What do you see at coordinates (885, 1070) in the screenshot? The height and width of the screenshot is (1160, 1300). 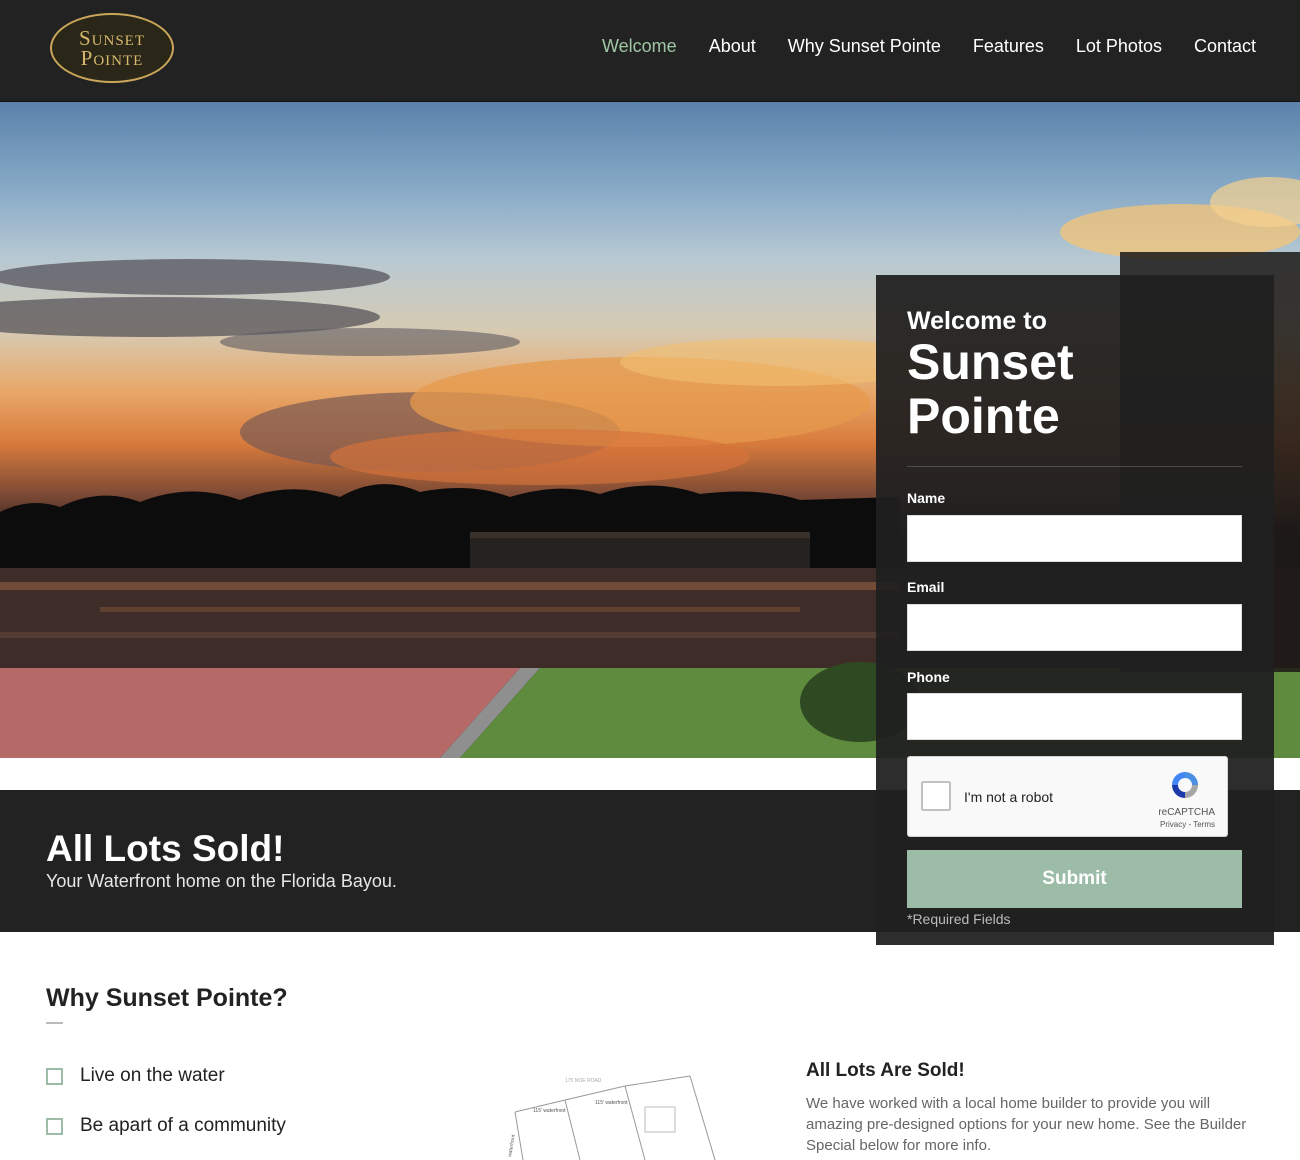 I see `lots-sold-title: All Lots Are Sold!` at bounding box center [885, 1070].